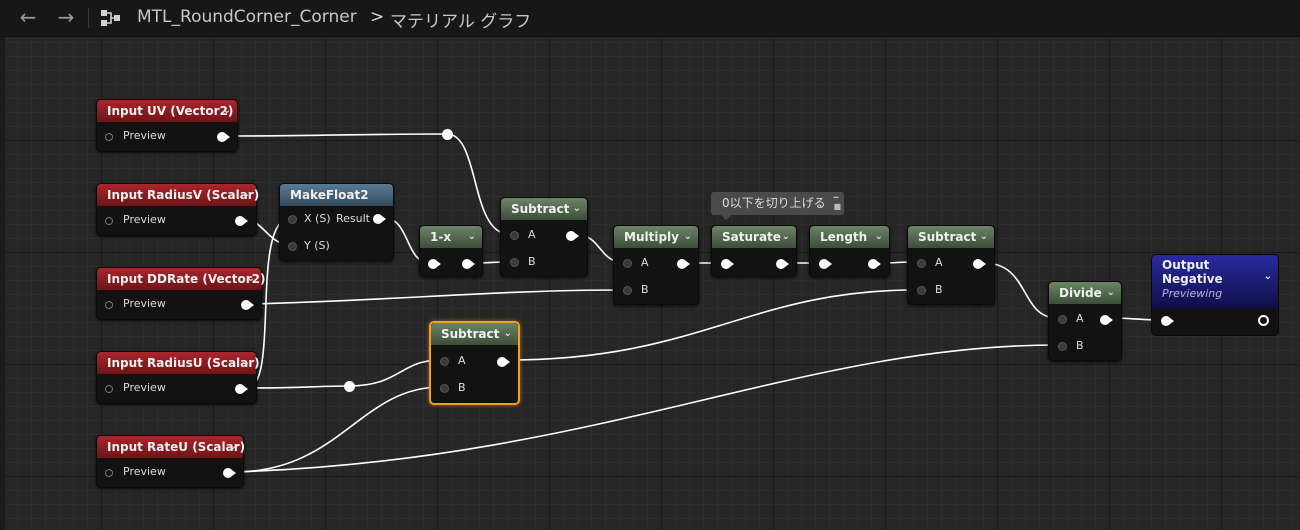  I want to click on node-one-minus-x: 1-x ⌄, so click(451, 251).